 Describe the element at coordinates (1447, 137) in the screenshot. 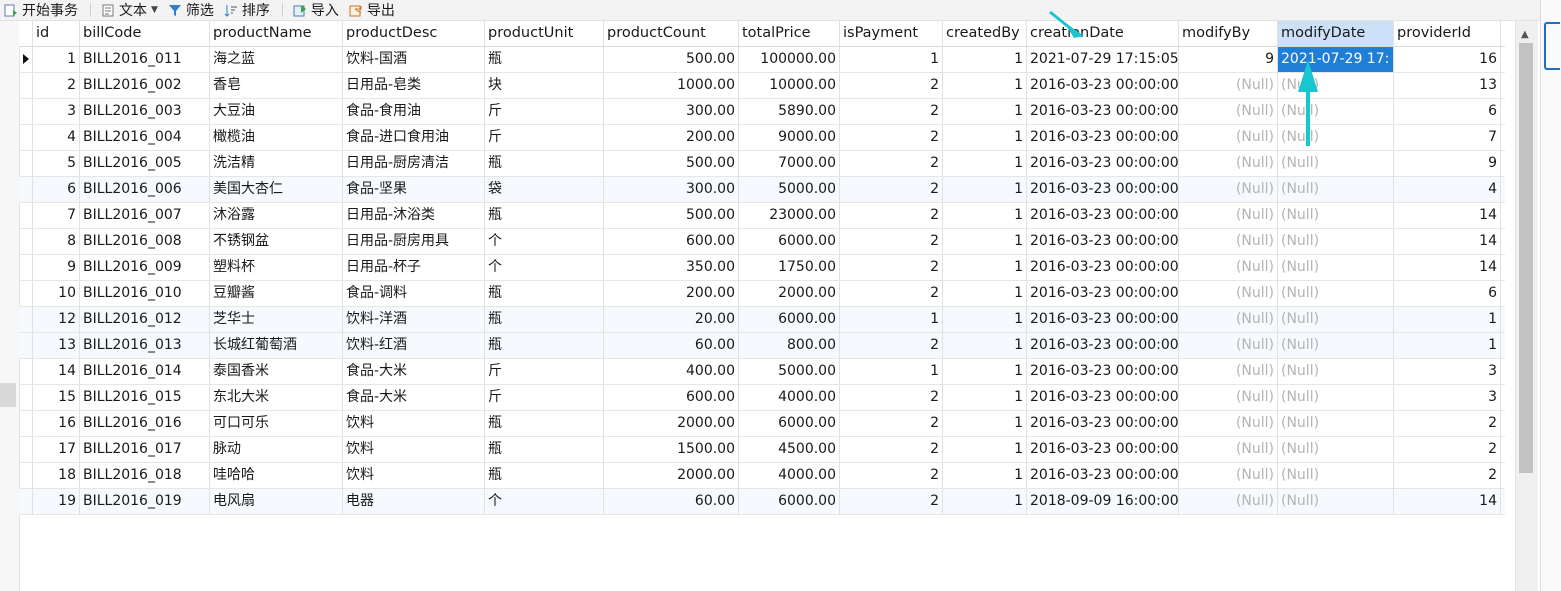

I see `cell-providerId: 7` at that location.